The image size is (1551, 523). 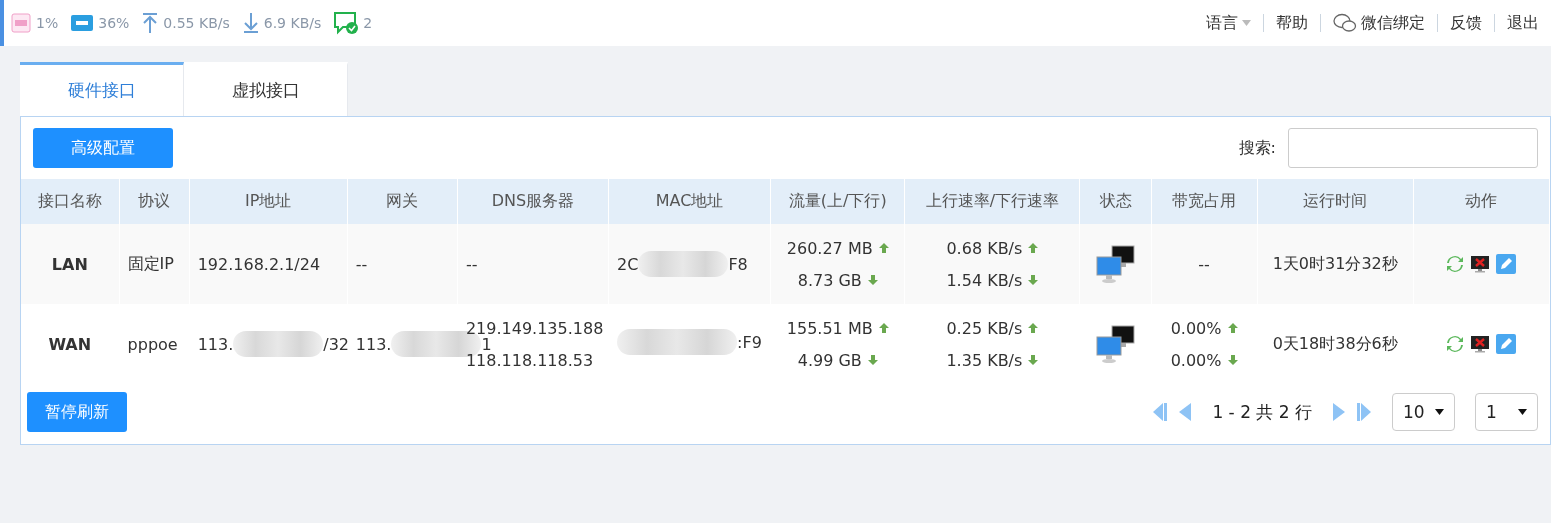 What do you see at coordinates (47, 23) in the screenshot?
I see `cpu-usage: 1%` at bounding box center [47, 23].